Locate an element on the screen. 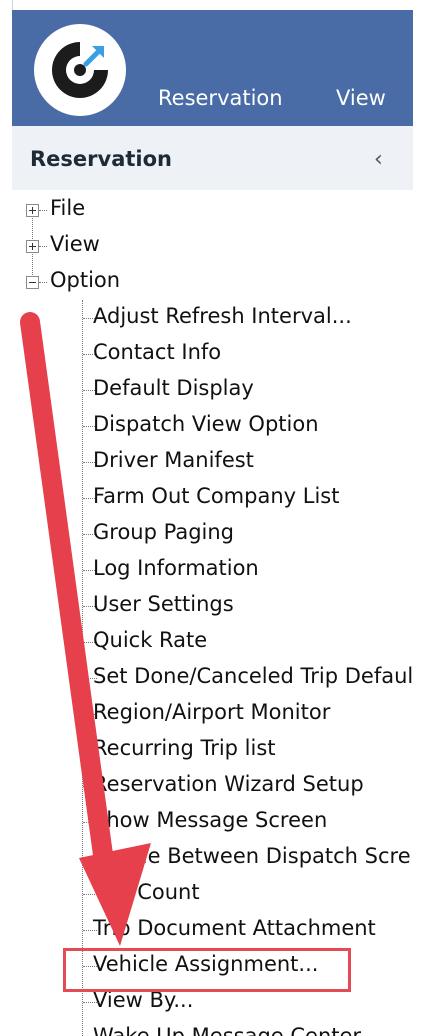 The height and width of the screenshot is (1036, 425). tree-item-label: Log Information is located at coordinates (176, 568).